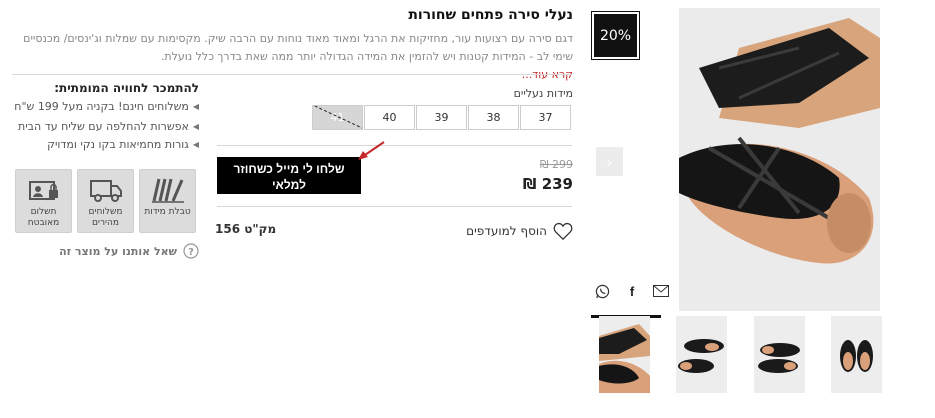  I want to click on question-icon: ?, so click(191, 251).